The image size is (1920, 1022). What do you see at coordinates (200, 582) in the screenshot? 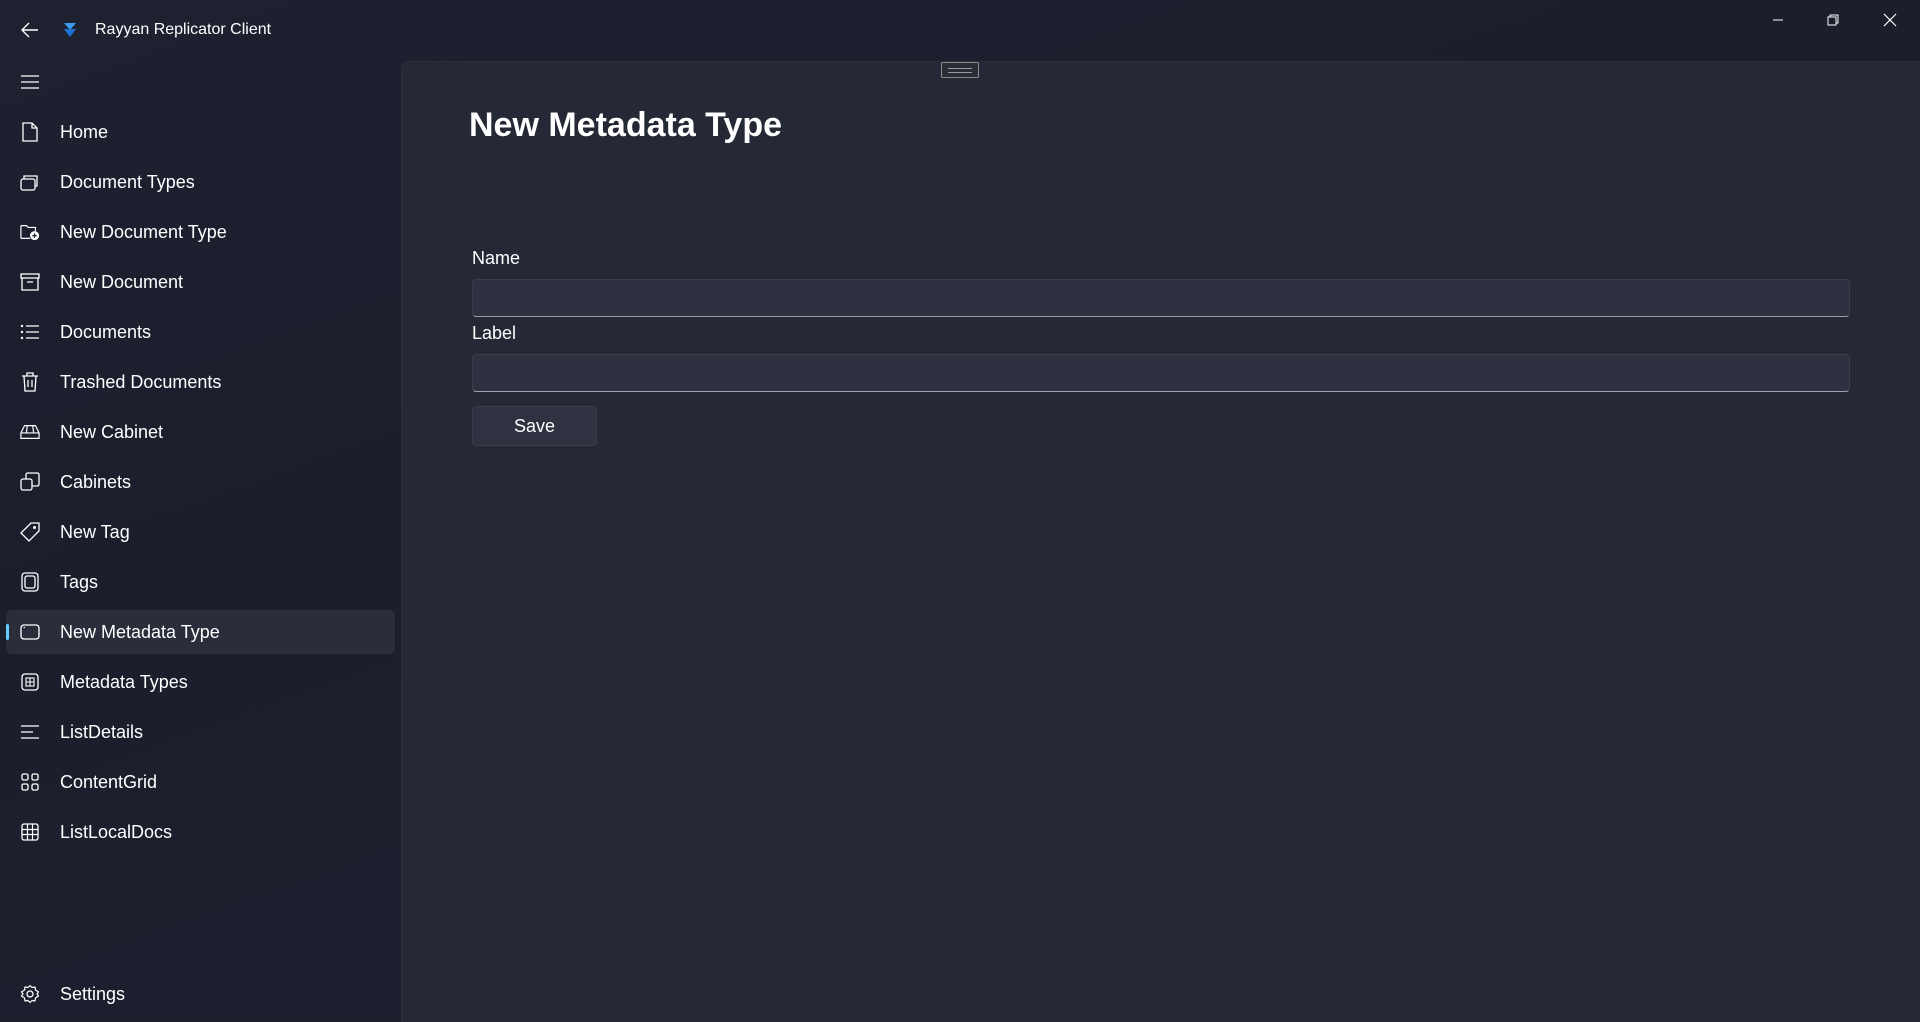
I see `nav-item-tags: Tags` at bounding box center [200, 582].